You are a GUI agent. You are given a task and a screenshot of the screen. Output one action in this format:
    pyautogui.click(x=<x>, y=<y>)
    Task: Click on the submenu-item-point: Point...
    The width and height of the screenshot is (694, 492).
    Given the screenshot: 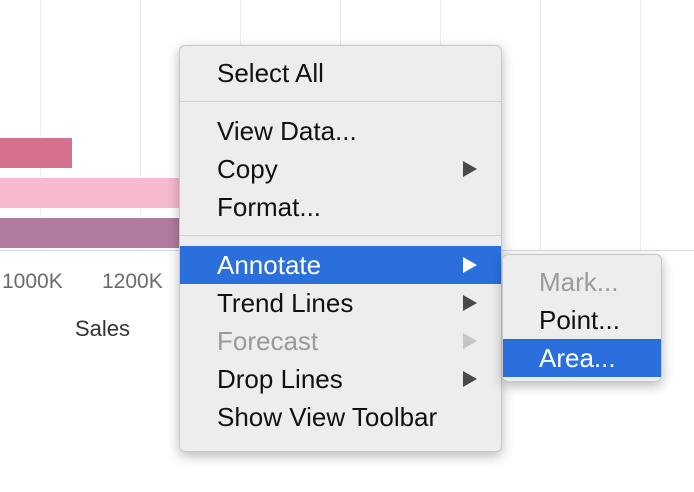 What is the action you would take?
    pyautogui.click(x=582, y=320)
    